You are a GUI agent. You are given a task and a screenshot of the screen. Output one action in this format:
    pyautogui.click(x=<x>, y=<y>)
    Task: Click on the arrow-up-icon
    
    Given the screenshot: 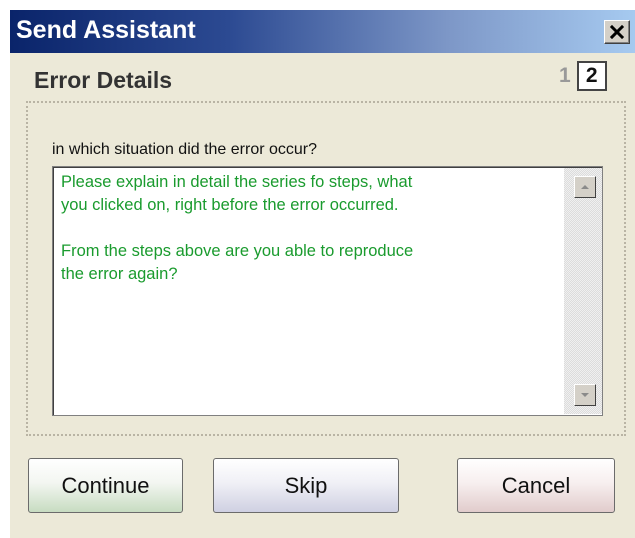 What is the action you would take?
    pyautogui.click(x=585, y=187)
    